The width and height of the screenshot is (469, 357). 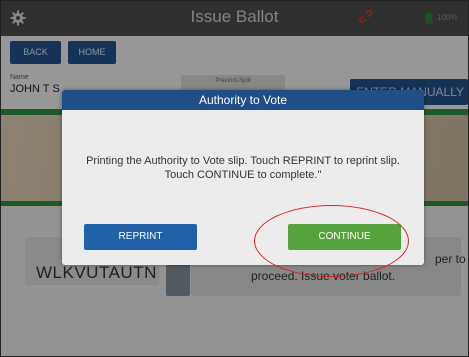 What do you see at coordinates (344, 237) in the screenshot?
I see `continue-button: CONTINUE` at bounding box center [344, 237].